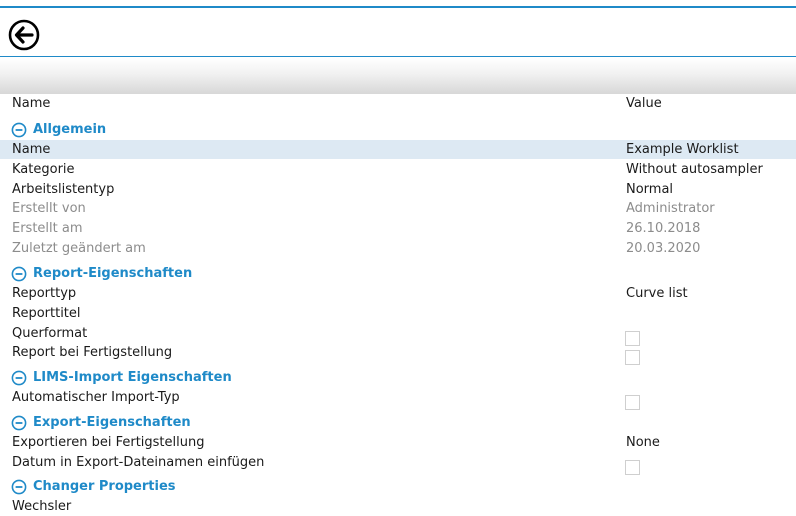 The width and height of the screenshot is (796, 516). What do you see at coordinates (398, 189) in the screenshot?
I see `property-row-arbeitslistentyp: Arbeitslistentyp Normal` at bounding box center [398, 189].